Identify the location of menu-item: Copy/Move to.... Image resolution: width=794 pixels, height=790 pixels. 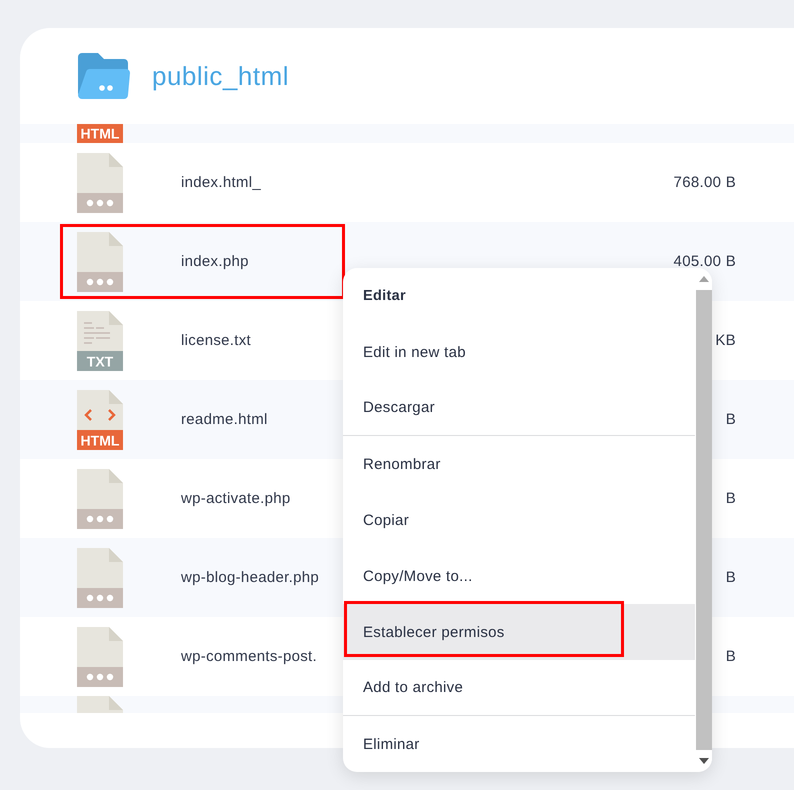
(519, 576).